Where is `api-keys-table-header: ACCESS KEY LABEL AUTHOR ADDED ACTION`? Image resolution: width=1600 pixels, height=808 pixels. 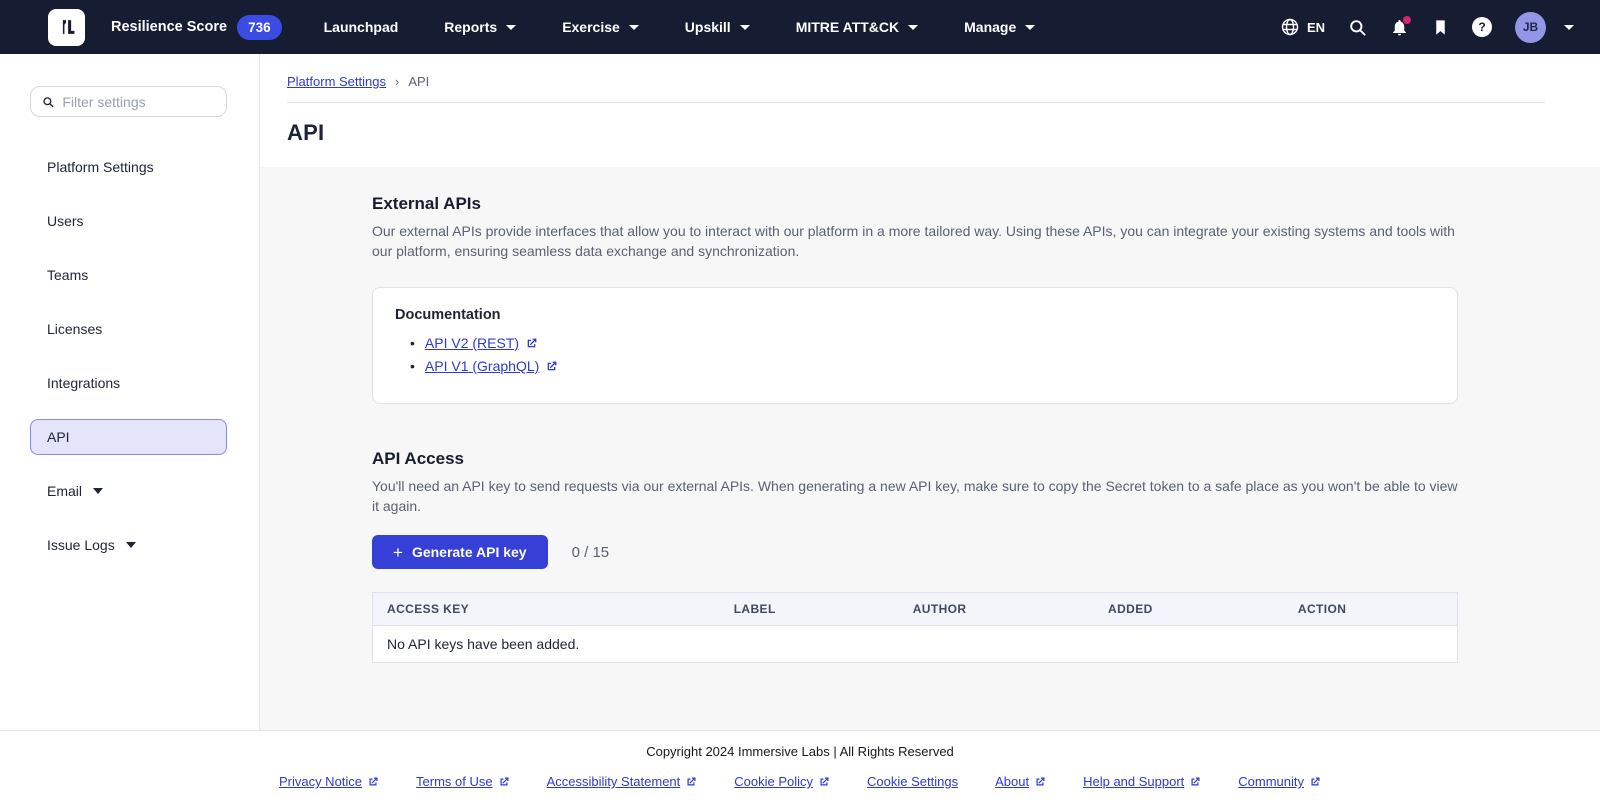
api-keys-table-header: ACCESS KEY LABEL AUTHOR ADDED ACTION is located at coordinates (915, 609).